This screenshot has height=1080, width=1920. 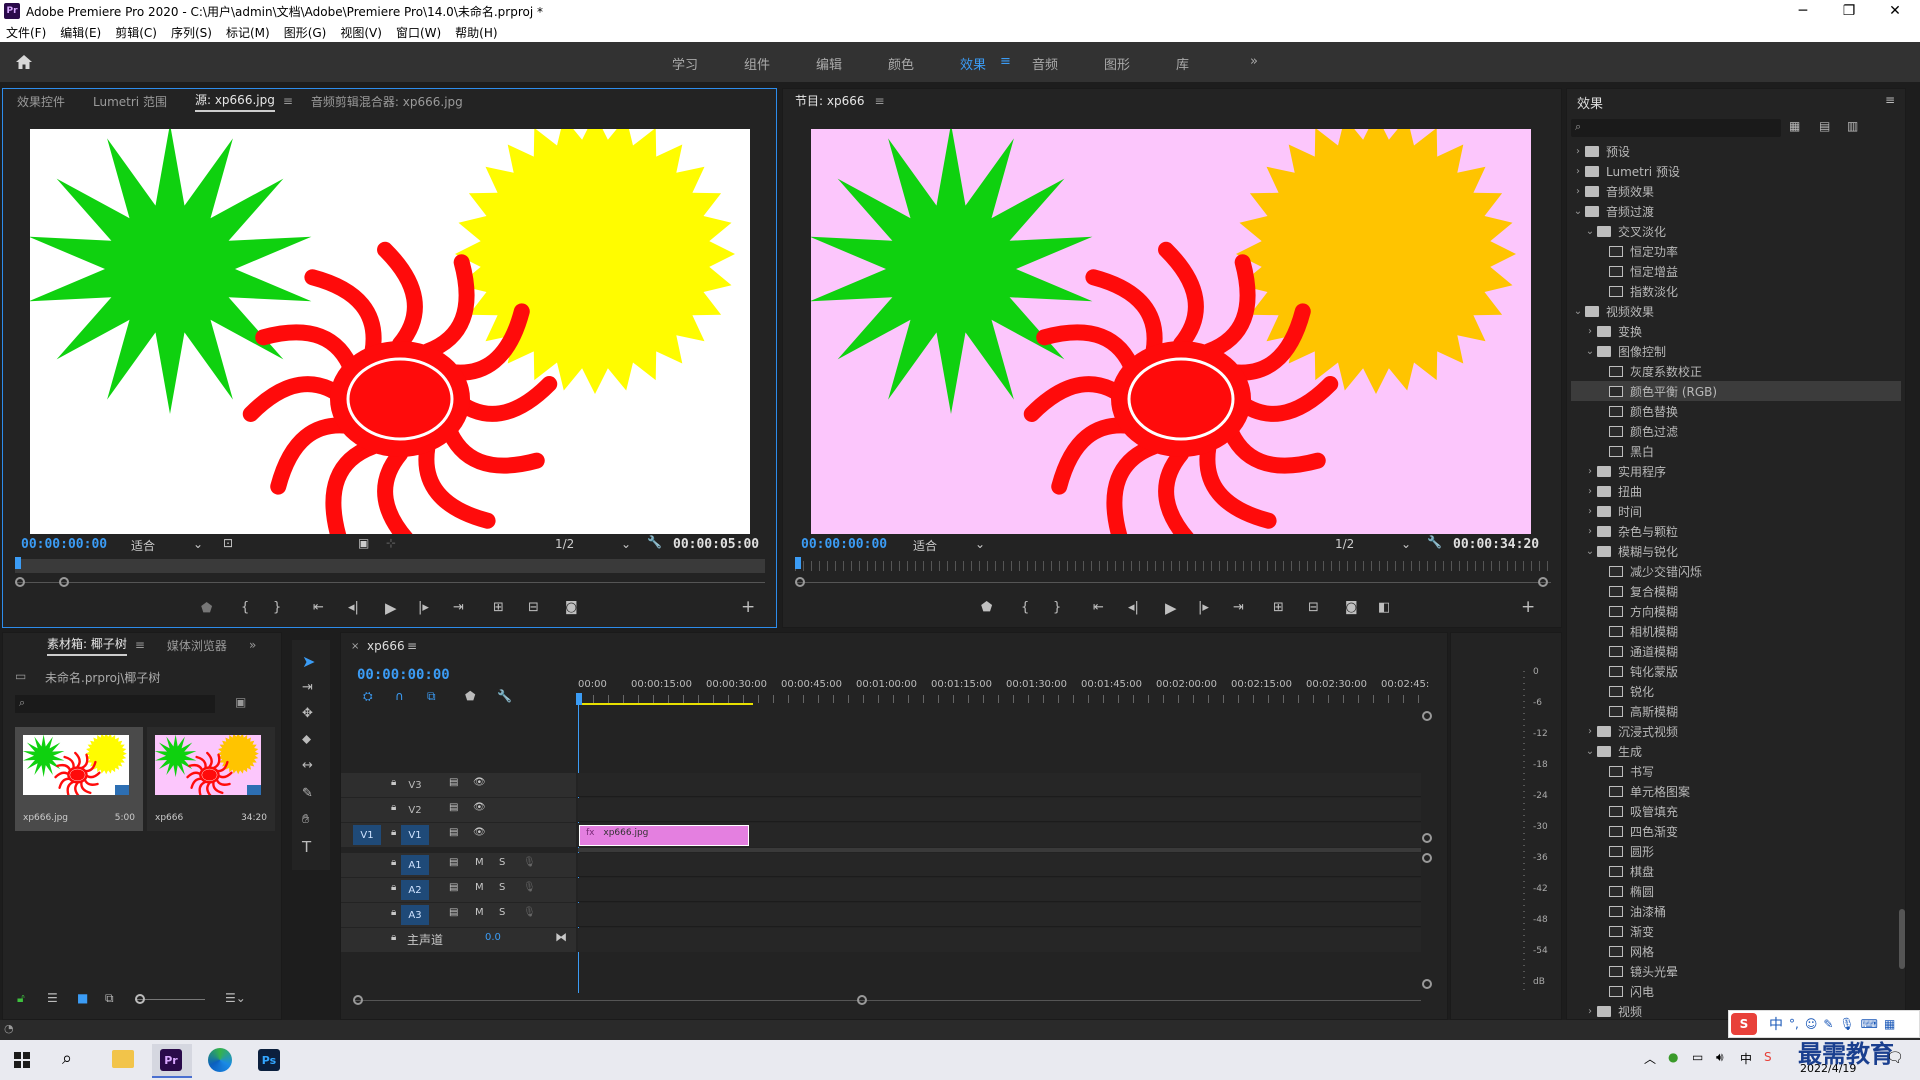 What do you see at coordinates (564, 544) in the screenshot?
I see `source-resolution-dropdown: 1/2` at bounding box center [564, 544].